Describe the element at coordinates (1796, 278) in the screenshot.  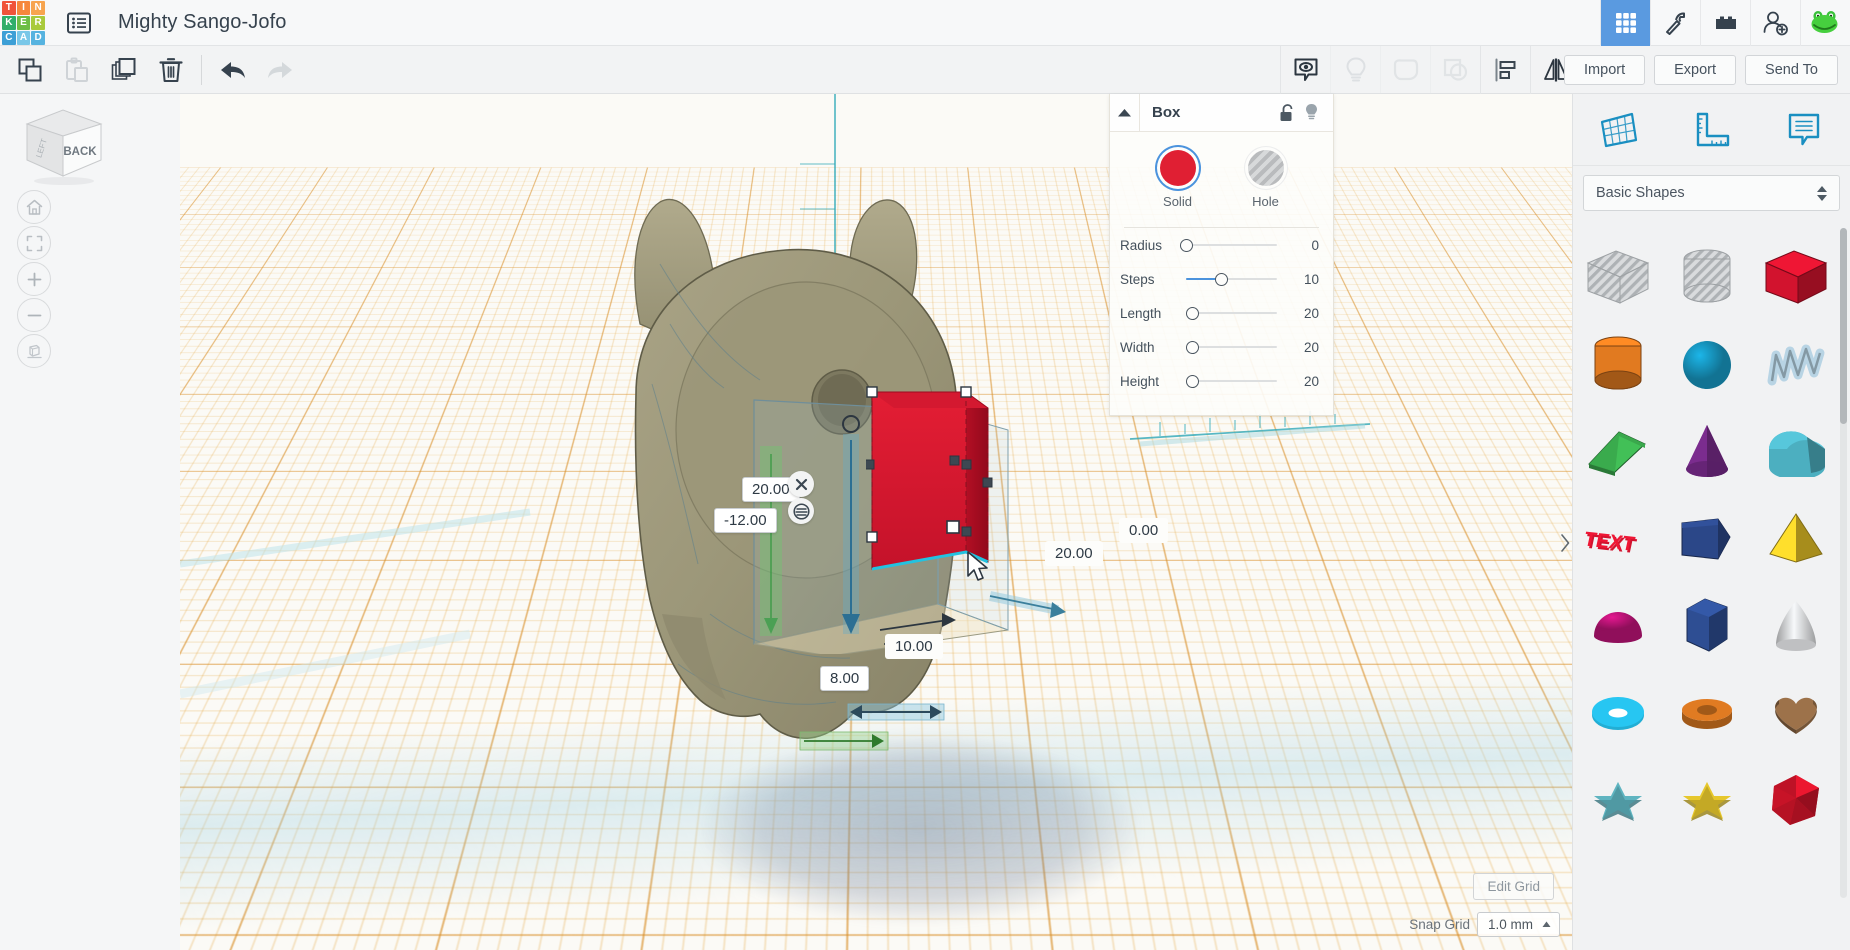
I see `shape-box` at that location.